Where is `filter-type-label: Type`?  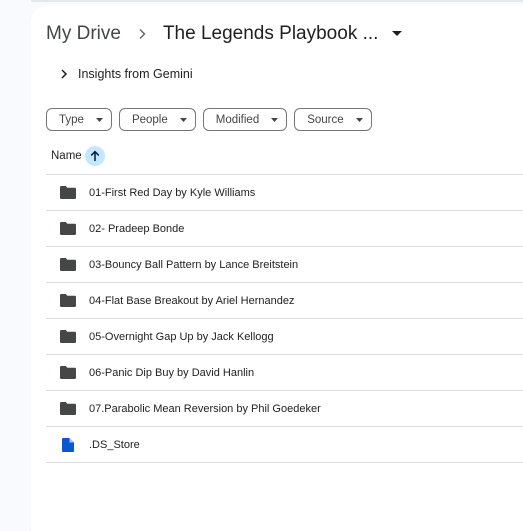
filter-type-label: Type is located at coordinates (71, 119).